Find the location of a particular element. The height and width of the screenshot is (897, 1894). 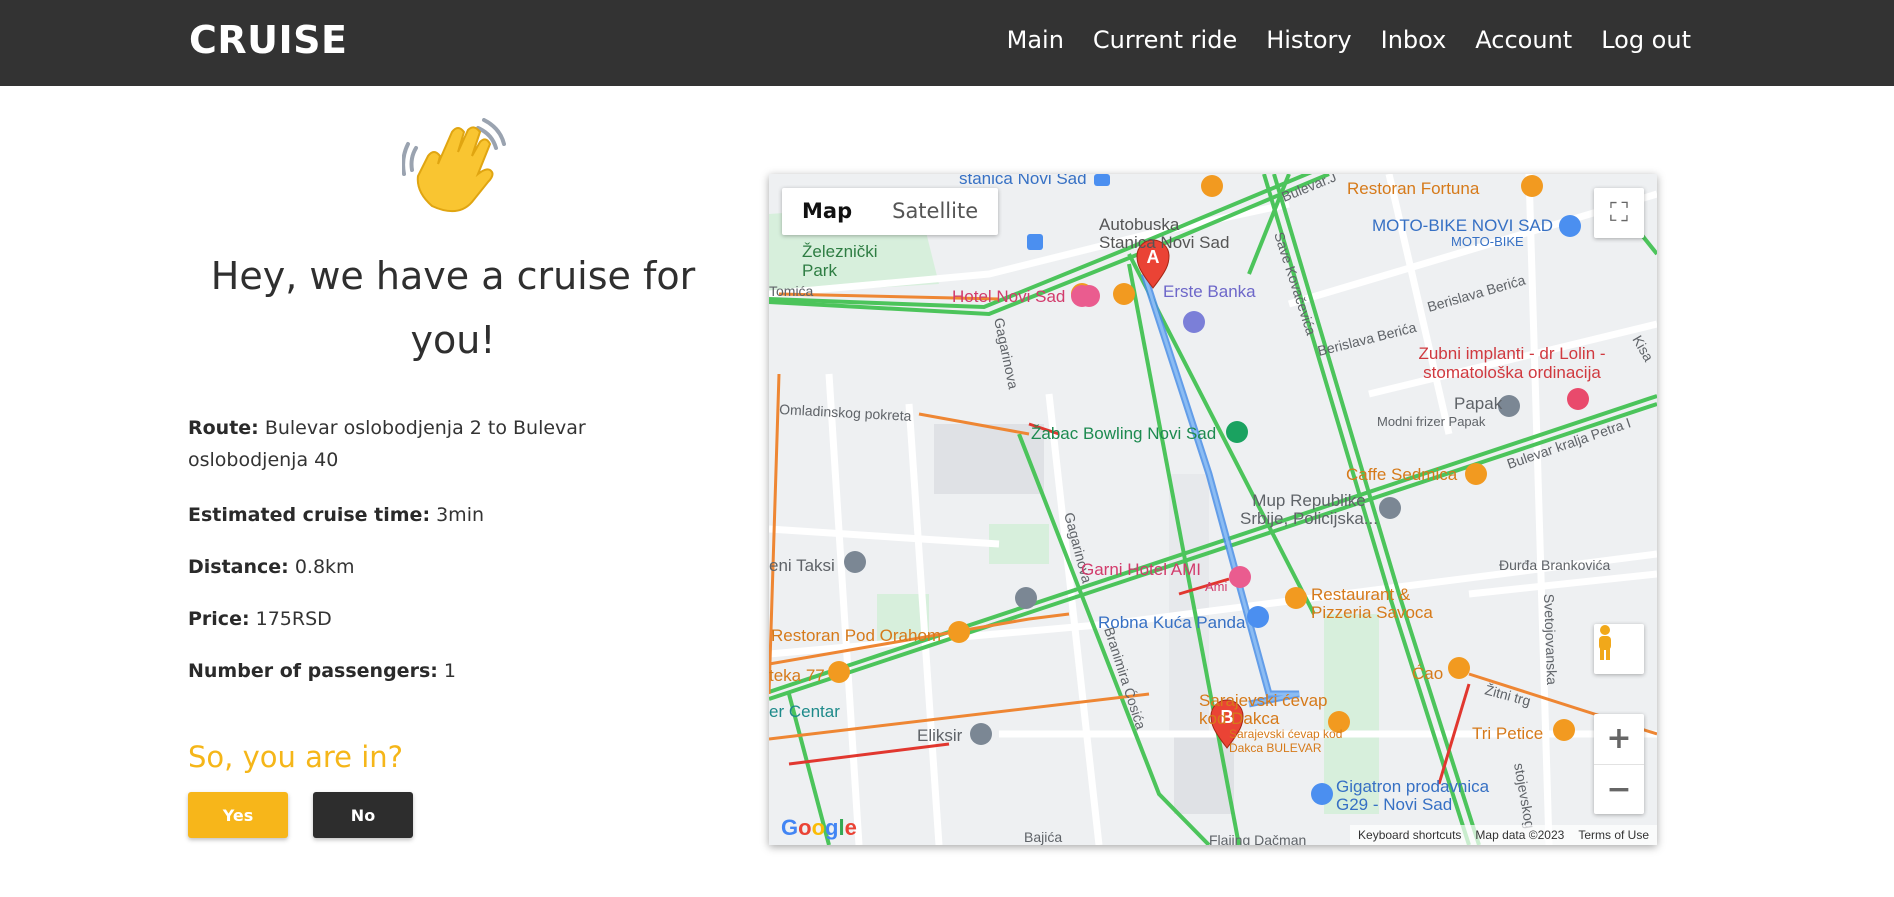

time-label: Estimated cruise time: is located at coordinates (309, 515).